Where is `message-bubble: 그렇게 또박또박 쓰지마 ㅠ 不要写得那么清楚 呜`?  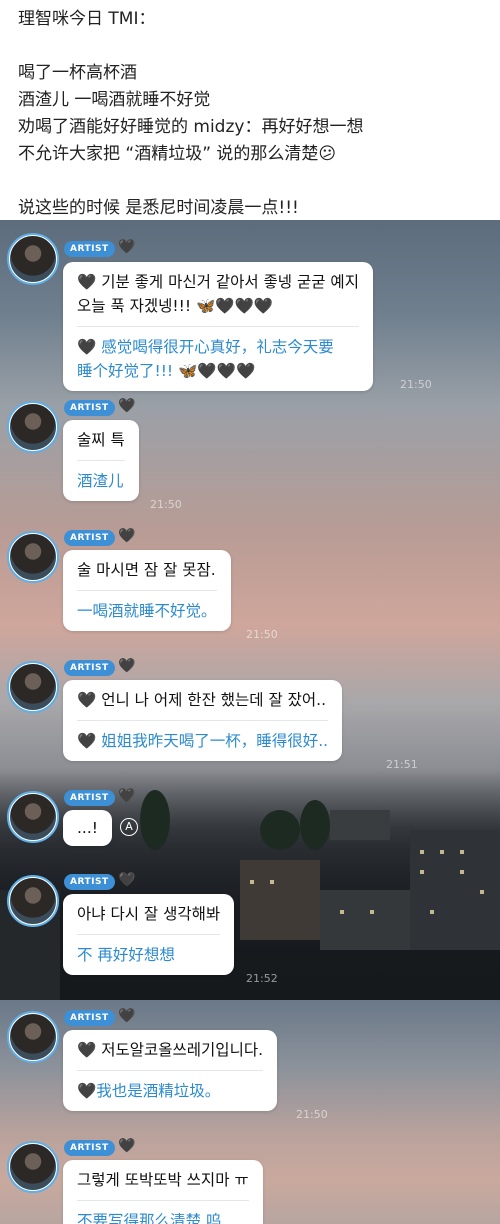 message-bubble: 그렇게 또박또박 쓰지마 ㅠ 不要写得那么清楚 呜 is located at coordinates (163, 1192).